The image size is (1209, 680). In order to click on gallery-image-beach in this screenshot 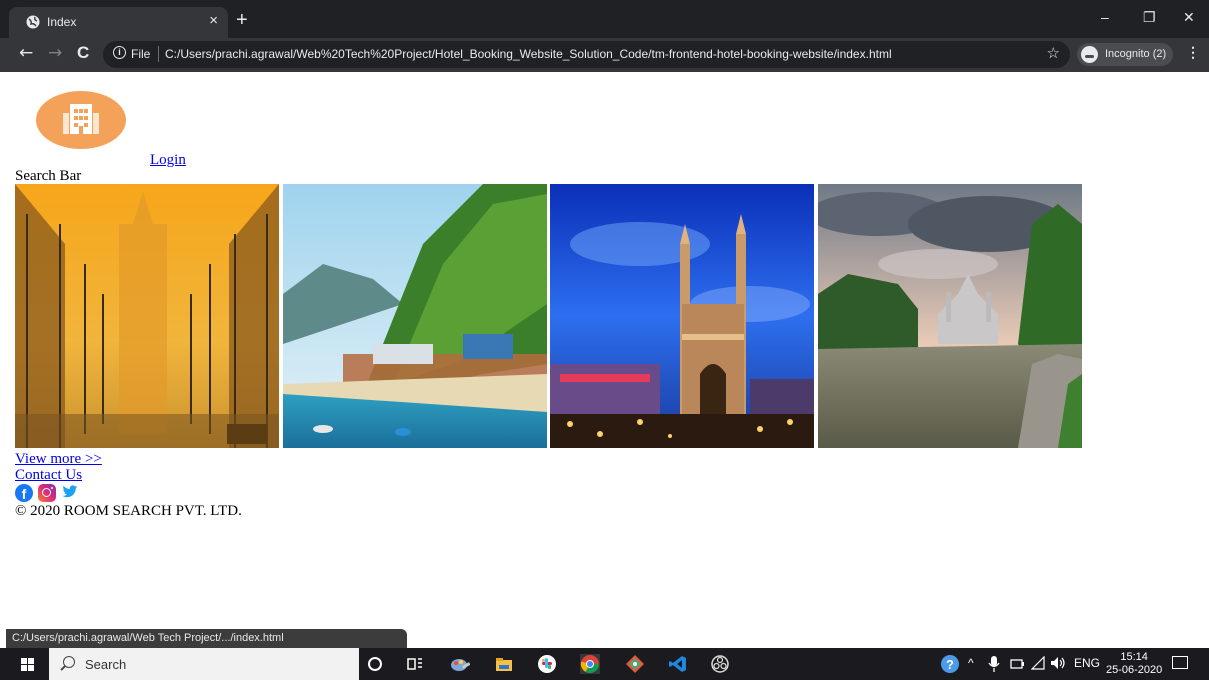, I will do `click(415, 316)`.